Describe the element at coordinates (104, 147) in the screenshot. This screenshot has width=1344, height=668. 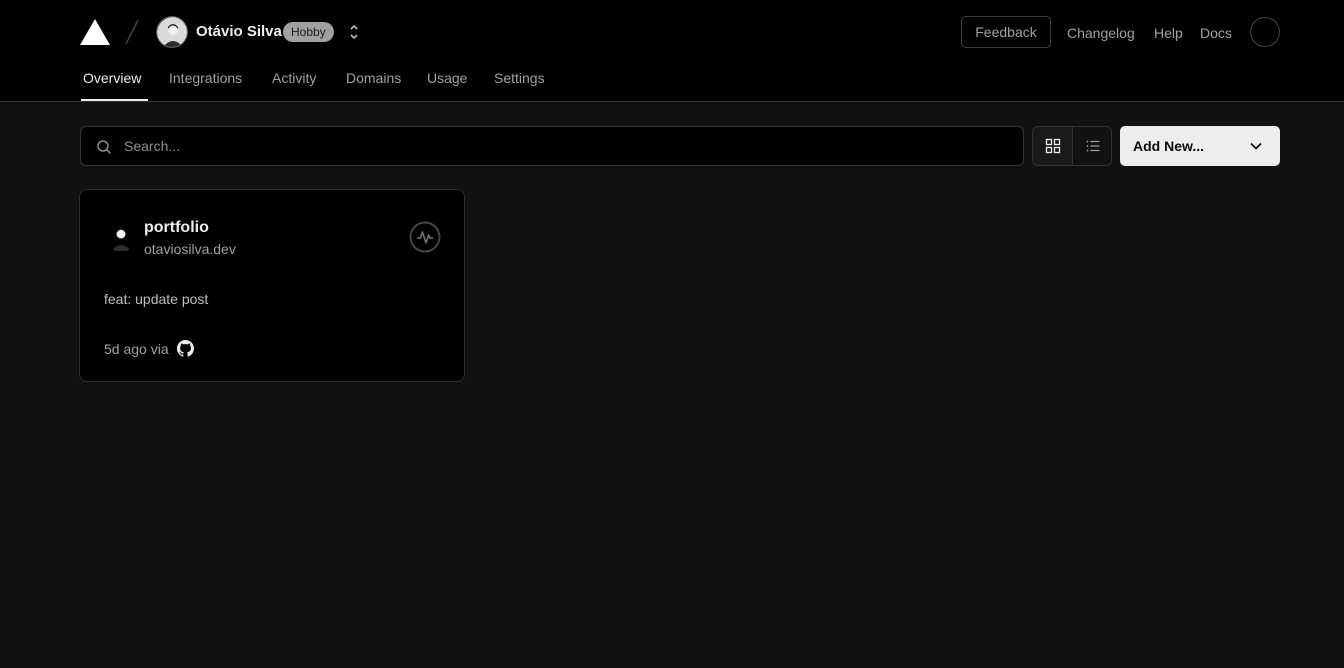
I see `search-icon` at that location.